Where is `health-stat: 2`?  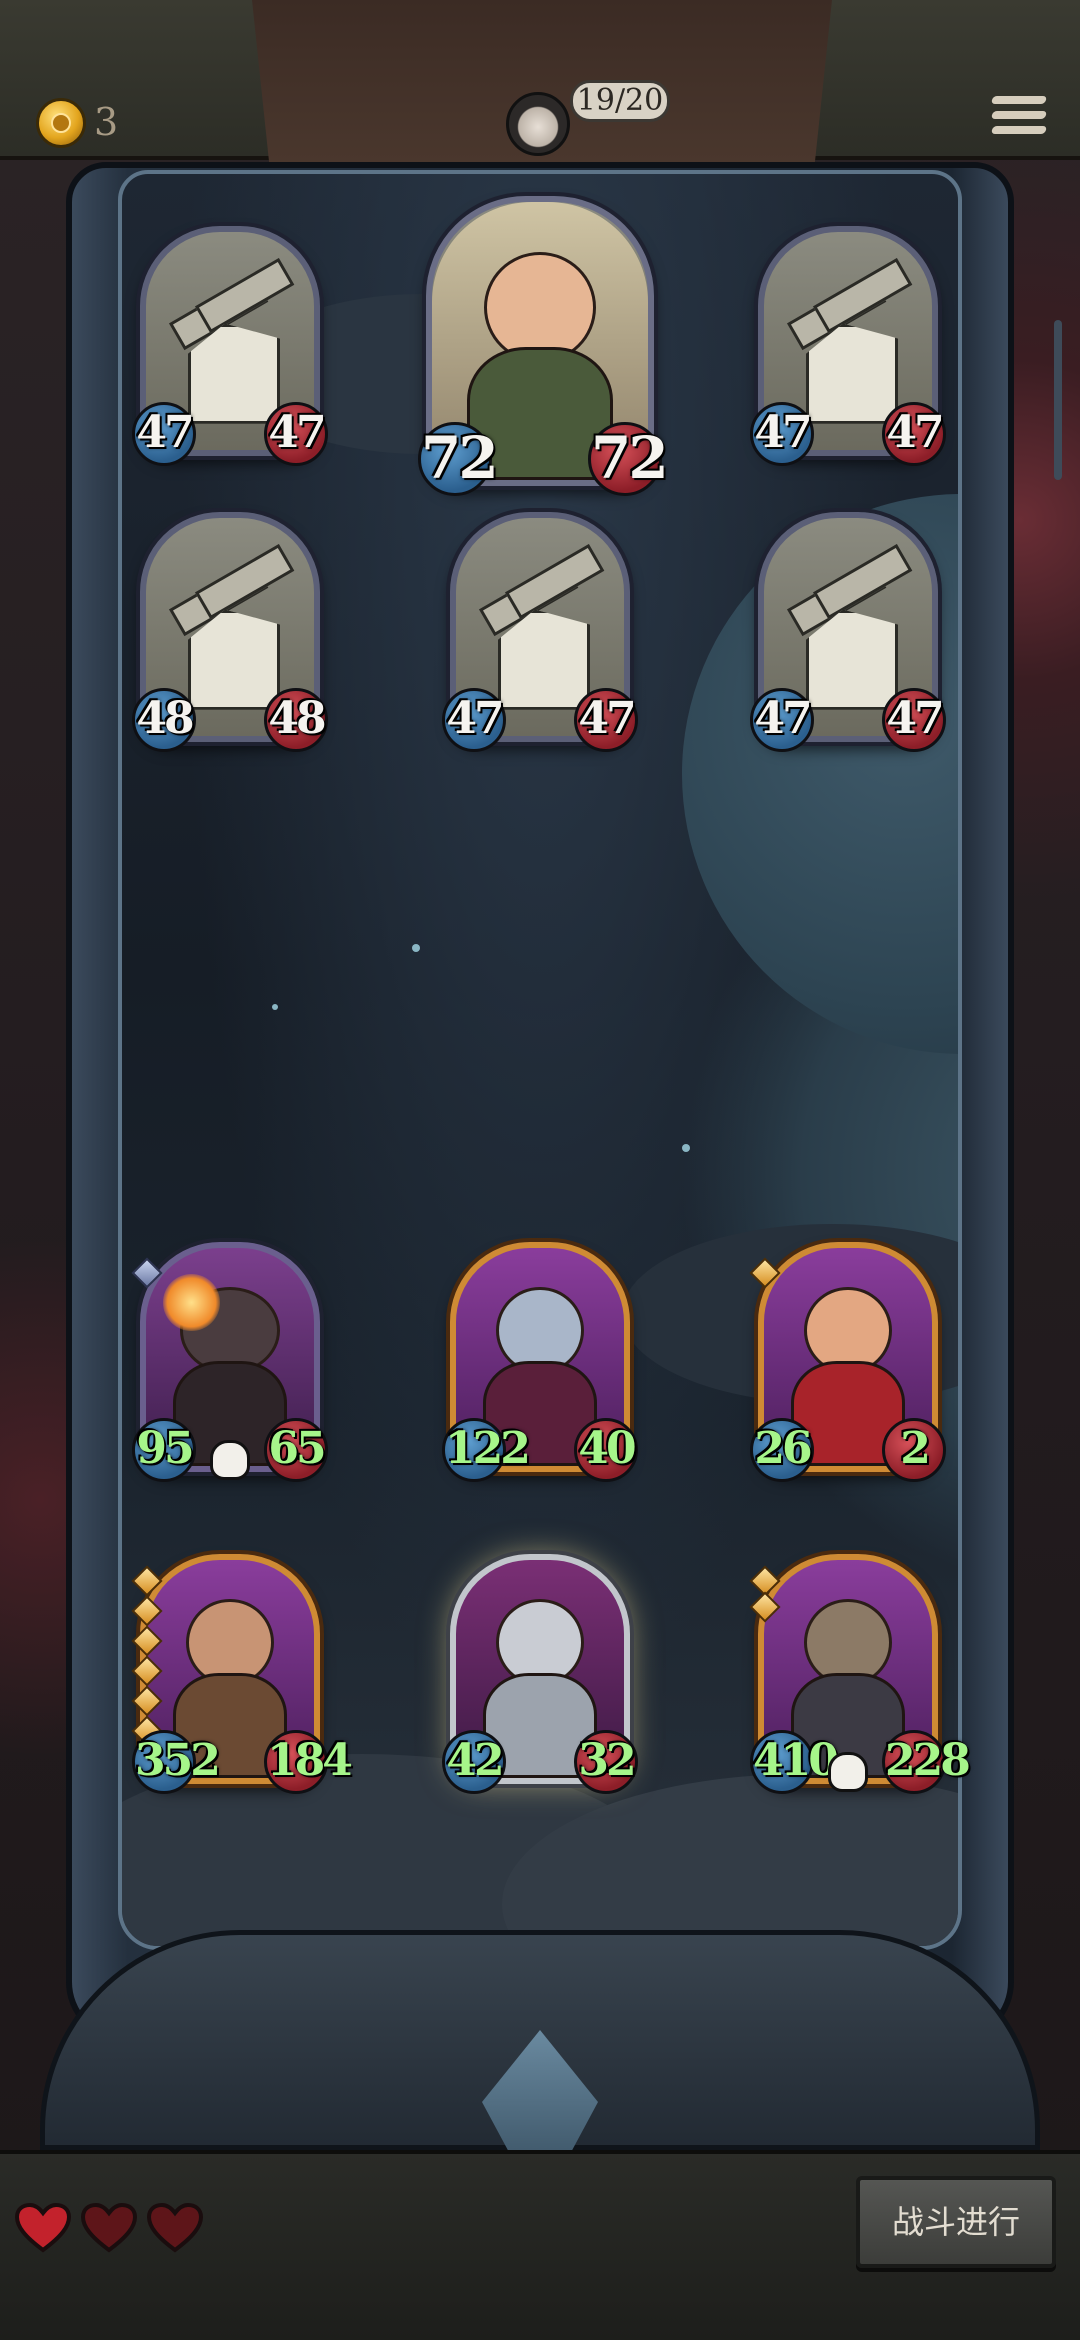 health-stat: 2 is located at coordinates (914, 1450).